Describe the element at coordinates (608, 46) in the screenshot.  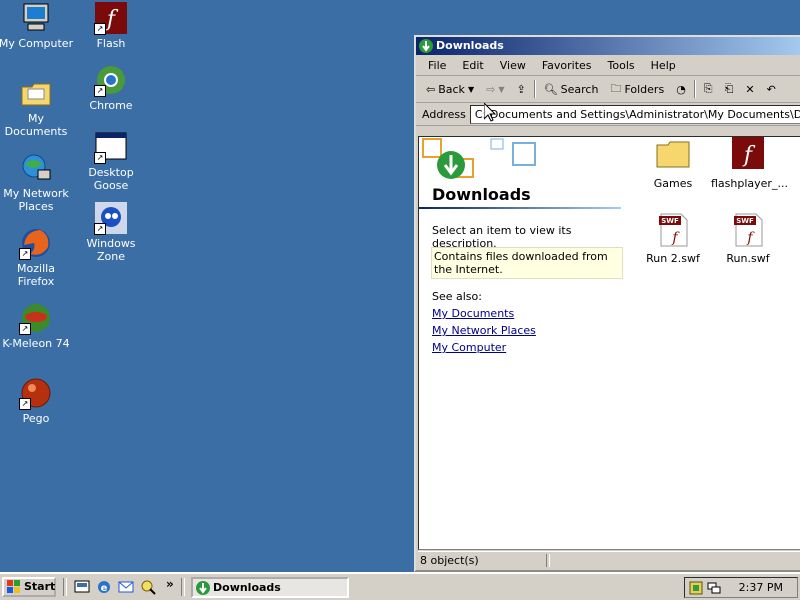
I see `window-titlebar: Downloads` at that location.